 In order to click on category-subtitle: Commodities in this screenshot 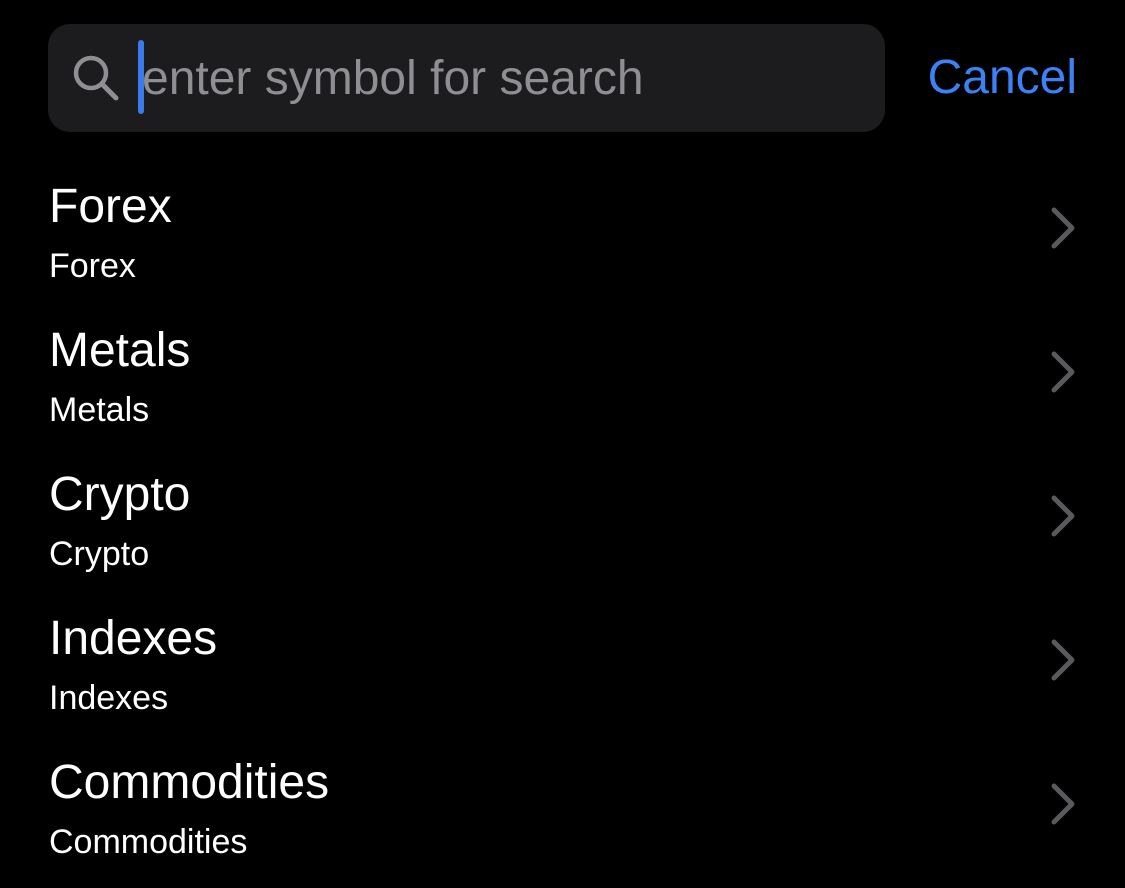, I will do `click(148, 842)`.